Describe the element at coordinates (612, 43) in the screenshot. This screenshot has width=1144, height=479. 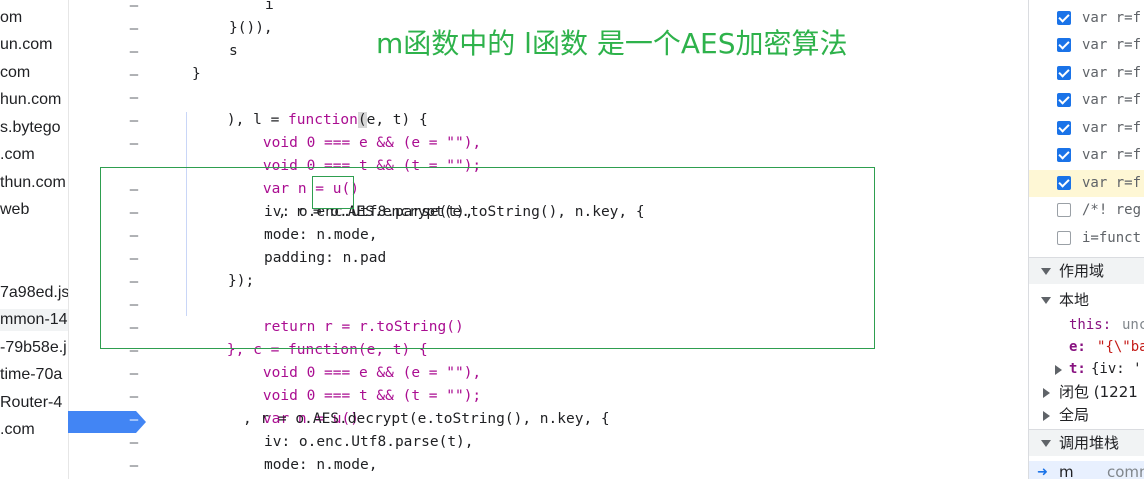
I see `annotation-label: m函数中的 l函数 是一个AES加密算法` at that location.